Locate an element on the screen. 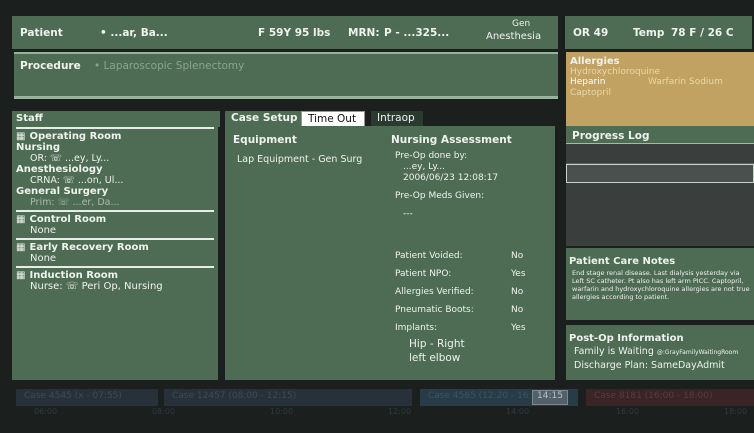 Image resolution: width=754 pixels, height=433 pixels. or-temp-bar: OR 49 Temp 78 F / 26 C is located at coordinates (658, 32).